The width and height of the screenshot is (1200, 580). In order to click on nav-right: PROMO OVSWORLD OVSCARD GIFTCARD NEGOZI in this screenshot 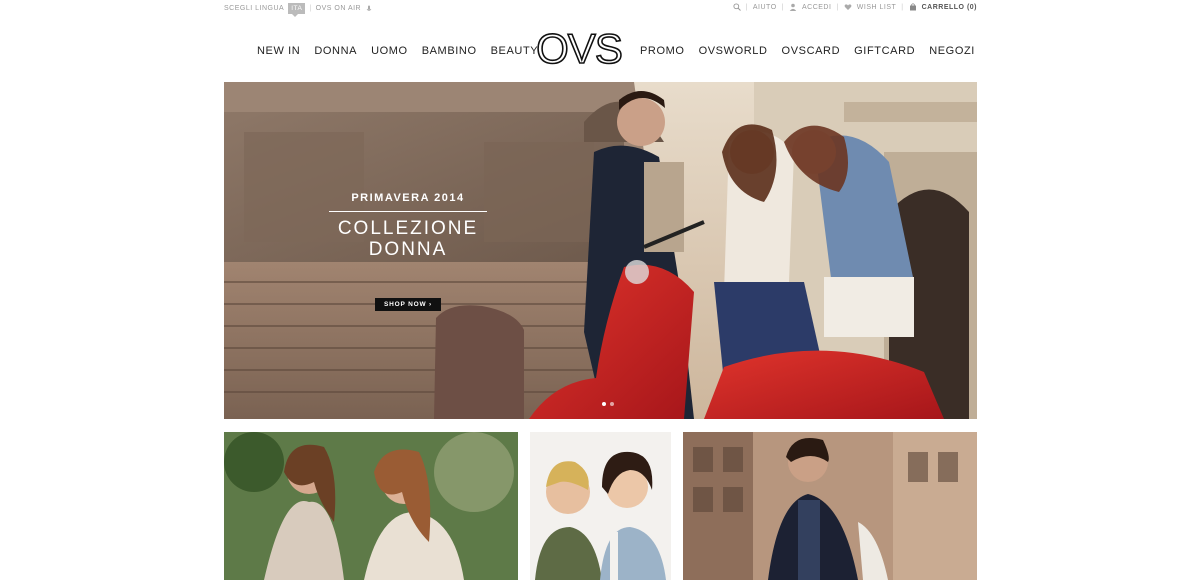, I will do `click(807, 51)`.